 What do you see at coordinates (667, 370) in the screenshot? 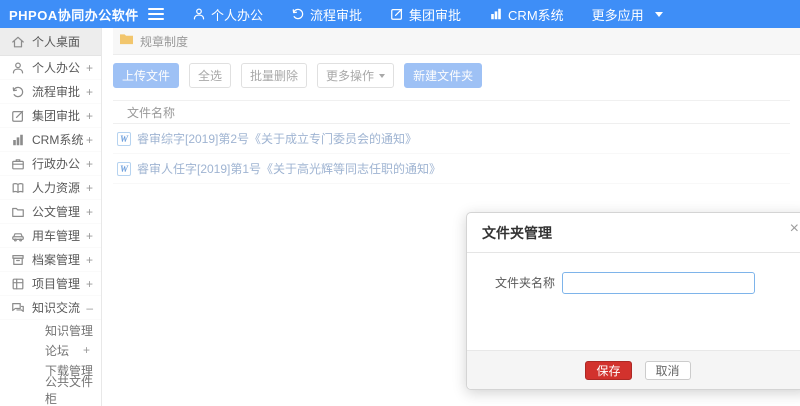
I see `cancel-button: 取消` at bounding box center [667, 370].